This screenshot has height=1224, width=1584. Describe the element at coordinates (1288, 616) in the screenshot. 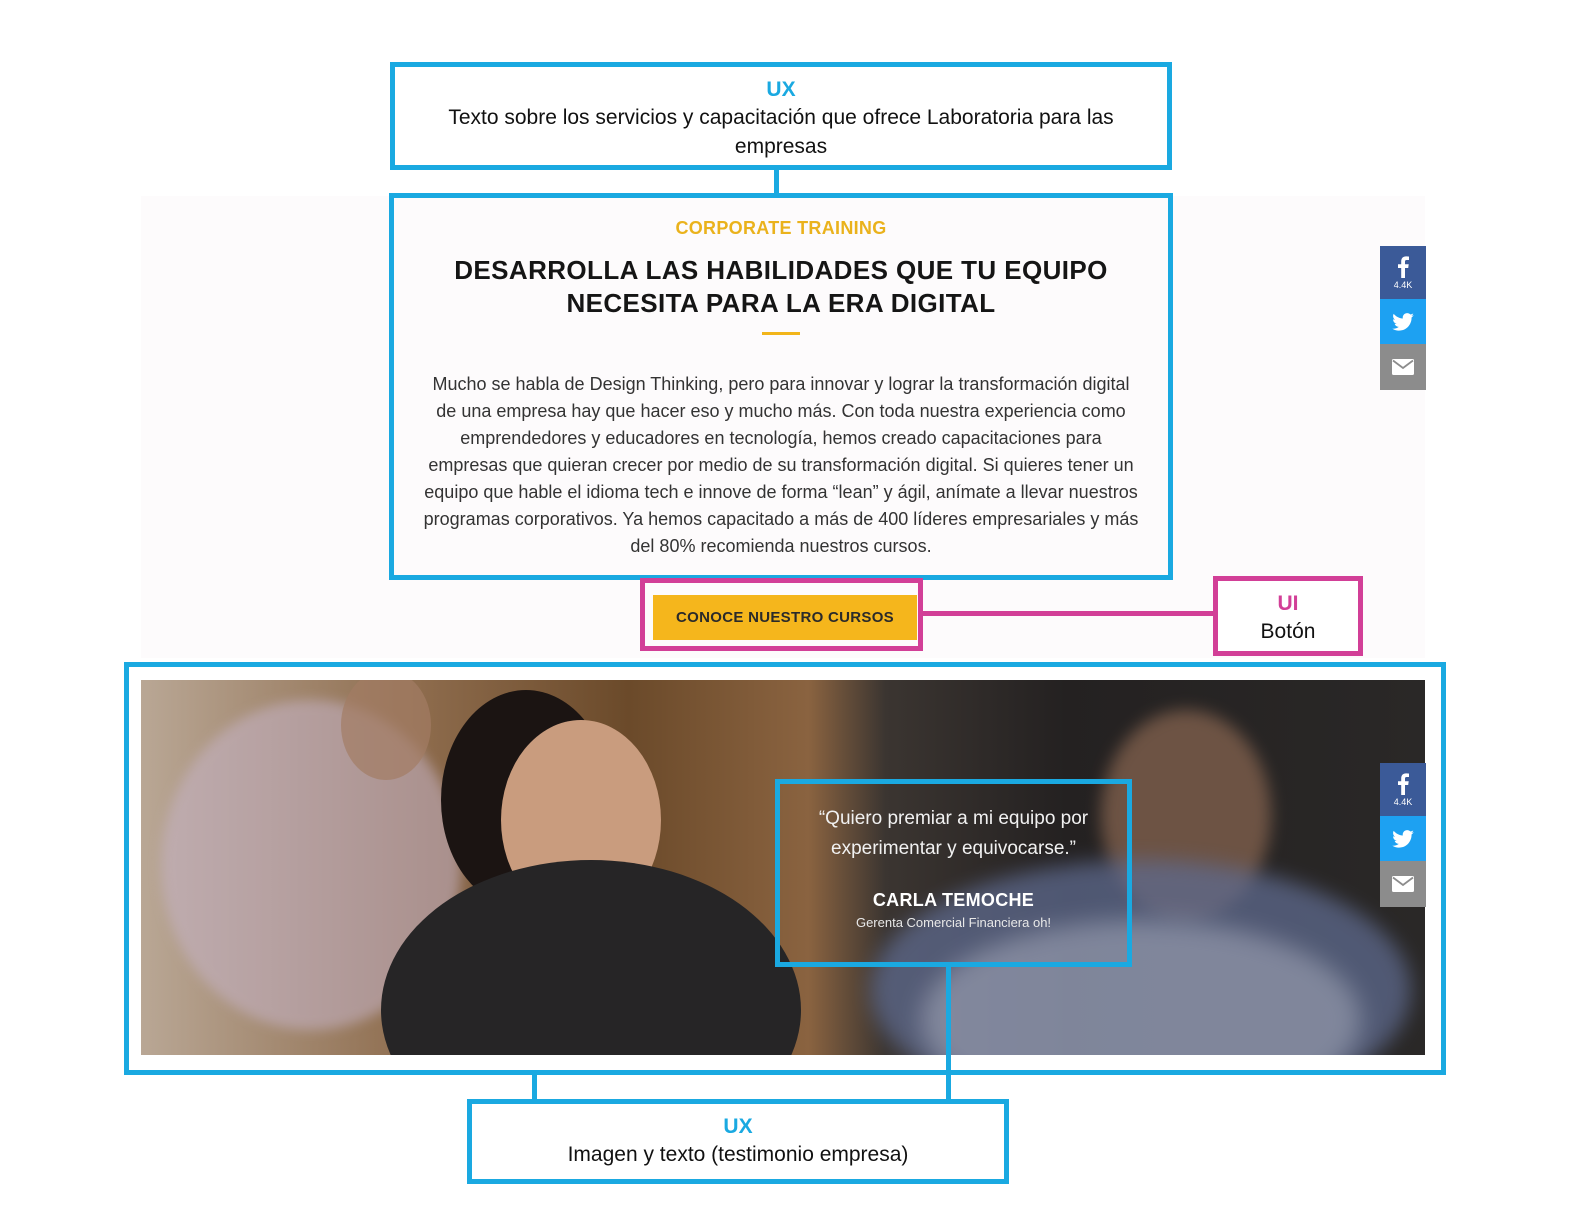

I see `annotation-ui-button: UI Botón` at that location.